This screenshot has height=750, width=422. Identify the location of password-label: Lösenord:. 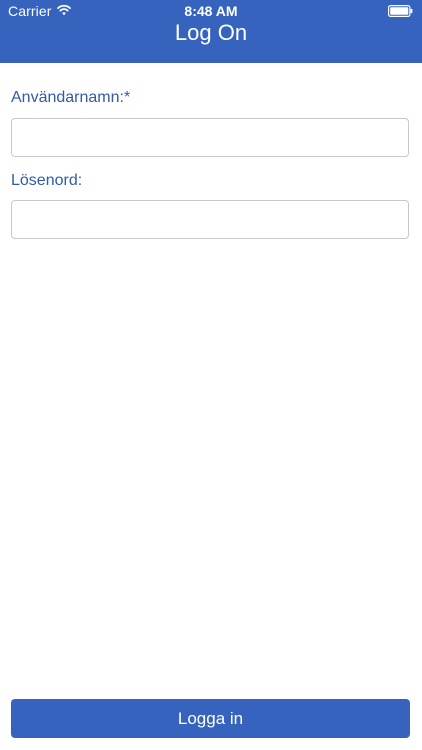
(47, 180).